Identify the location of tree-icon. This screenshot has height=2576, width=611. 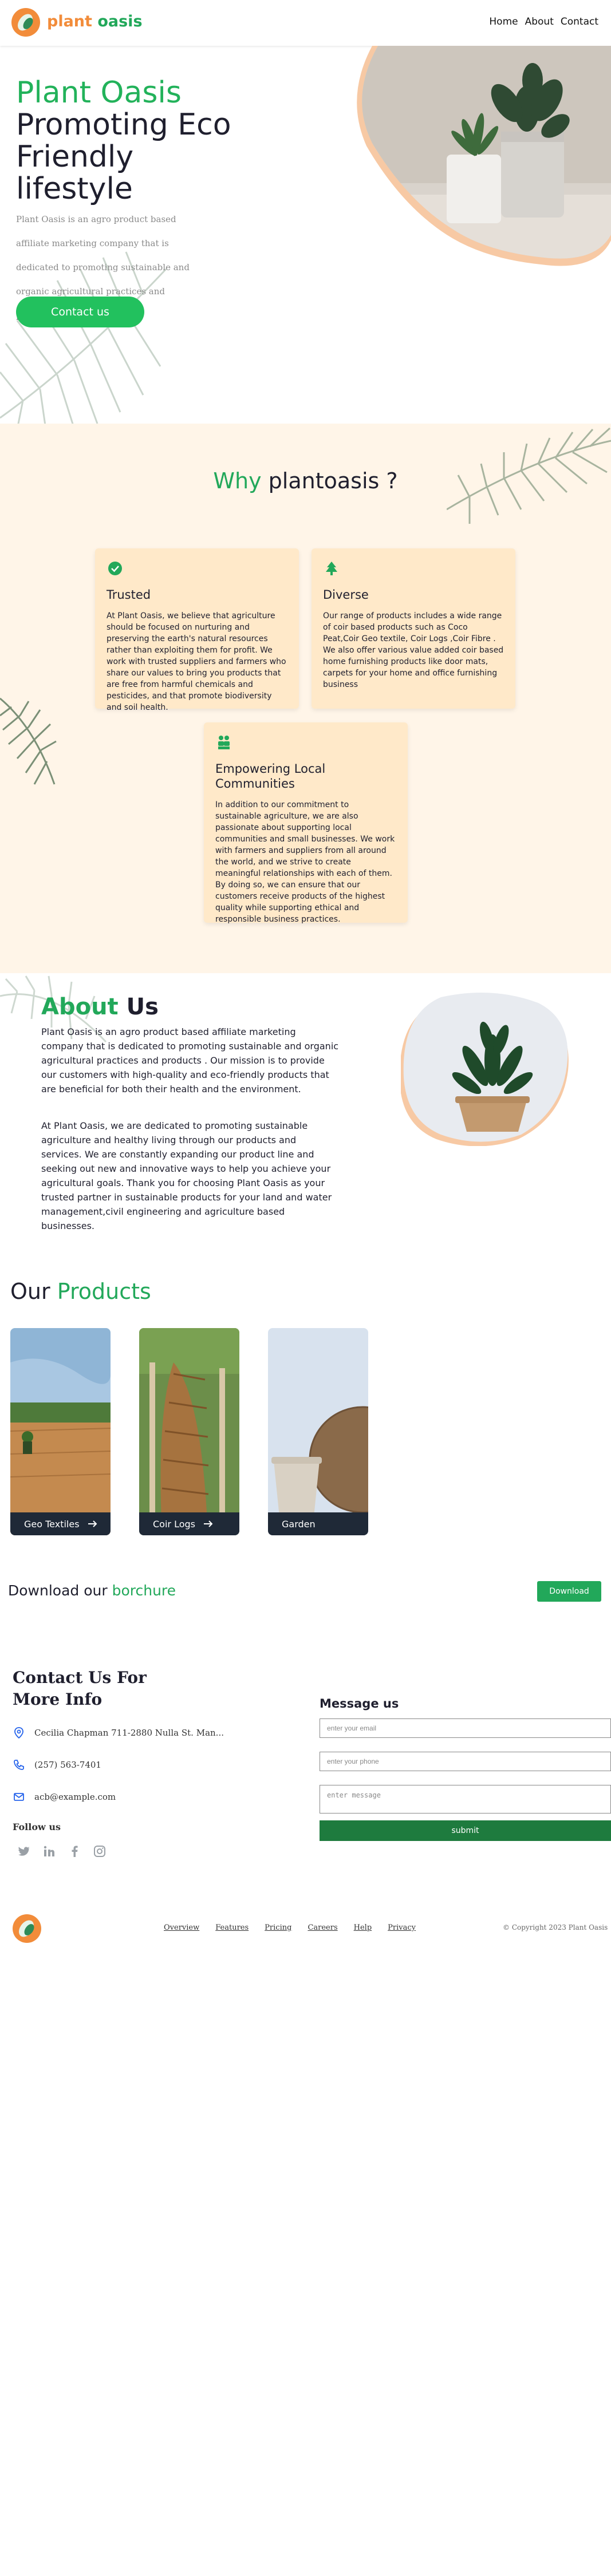
(331, 568).